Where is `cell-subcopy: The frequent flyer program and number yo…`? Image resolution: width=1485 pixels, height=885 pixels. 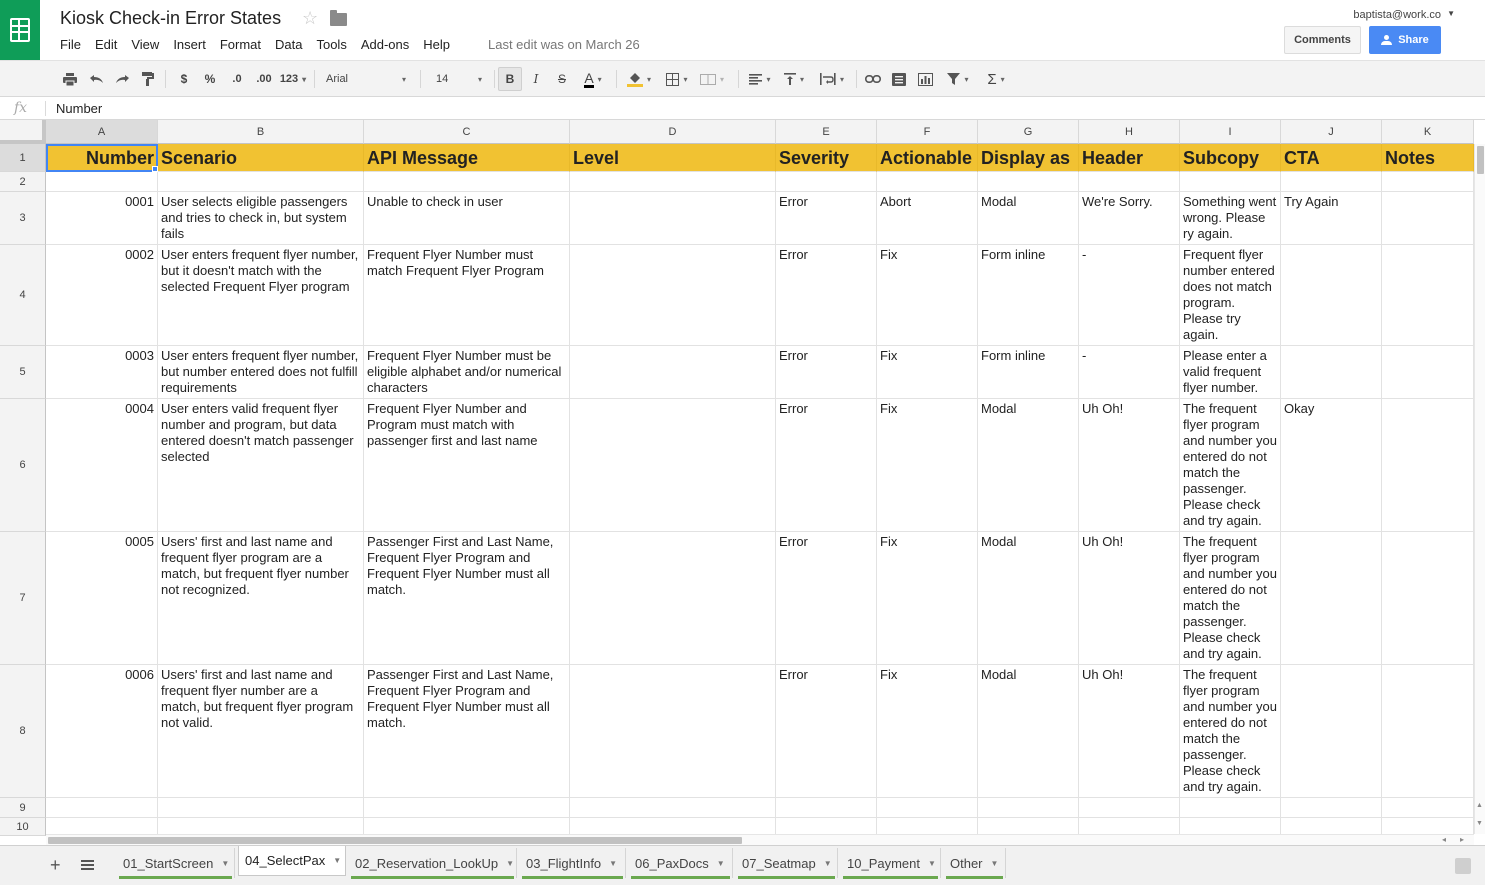
cell-subcopy: The frequent flyer program and number yo… is located at coordinates (1230, 465).